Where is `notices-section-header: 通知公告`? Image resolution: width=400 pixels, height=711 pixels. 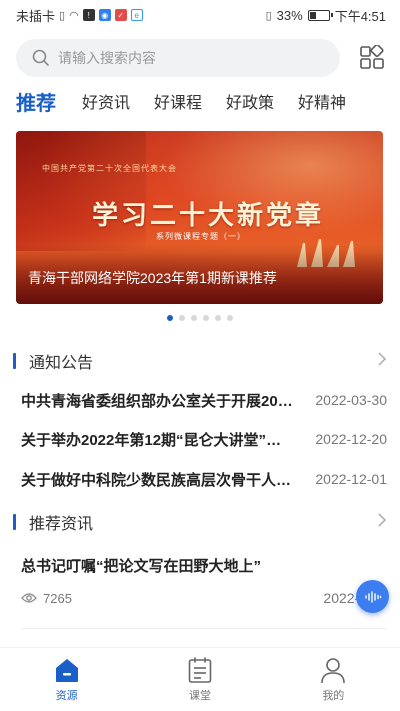
notices-section-header: 通知公告 is located at coordinates (200, 361).